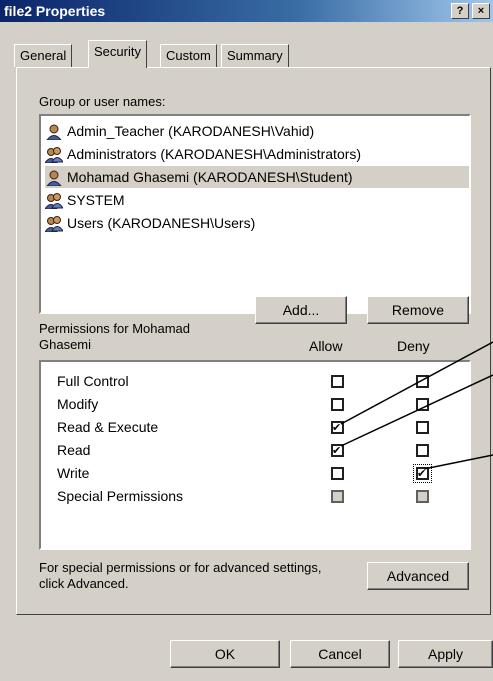 Image resolution: width=493 pixels, height=681 pixels. I want to click on title-bar: file2 Properties ? ×, so click(246, 11).